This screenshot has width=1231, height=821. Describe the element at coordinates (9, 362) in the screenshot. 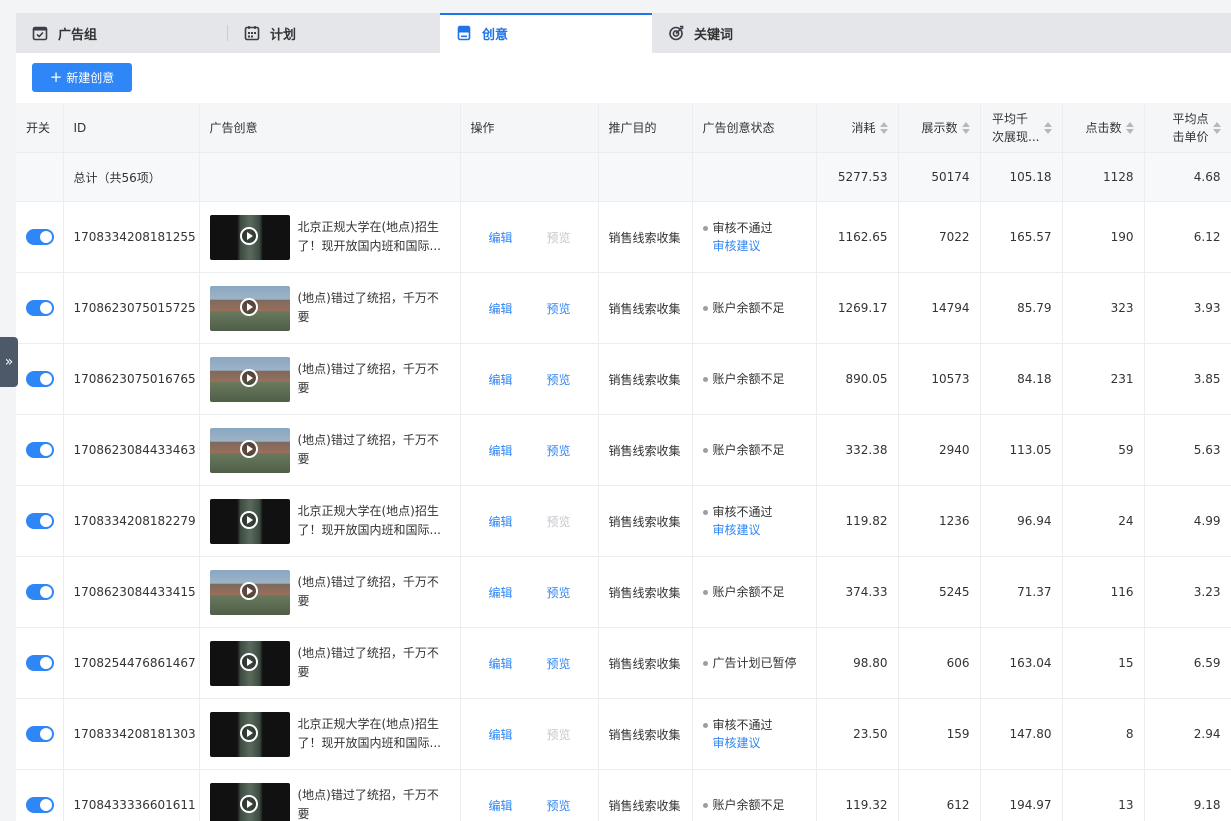

I see `expand-sidebar-handle: »` at that location.